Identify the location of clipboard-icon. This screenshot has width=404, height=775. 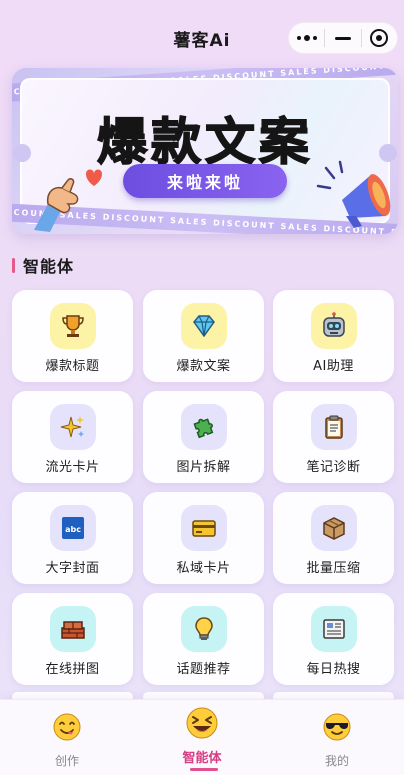
(334, 427).